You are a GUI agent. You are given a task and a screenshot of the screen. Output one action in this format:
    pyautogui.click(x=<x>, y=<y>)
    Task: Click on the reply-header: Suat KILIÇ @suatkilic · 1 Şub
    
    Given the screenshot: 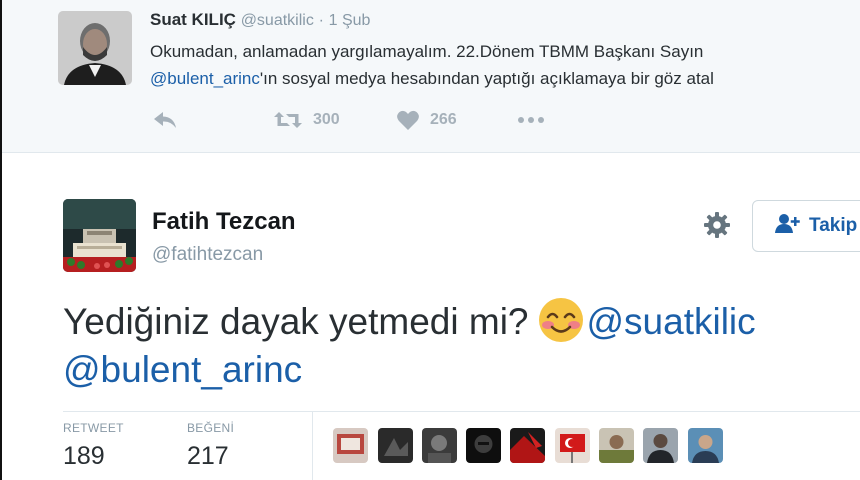 What is the action you would take?
    pyautogui.click(x=260, y=20)
    